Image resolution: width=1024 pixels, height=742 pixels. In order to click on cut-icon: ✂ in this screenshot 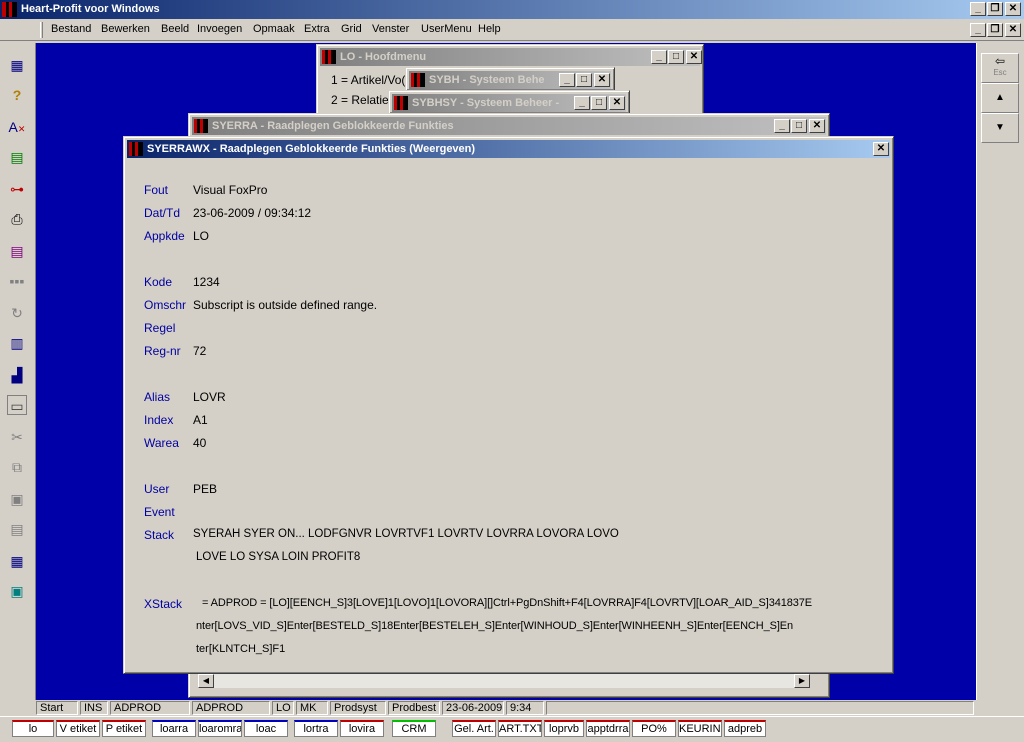, I will do `click(17, 437)`.